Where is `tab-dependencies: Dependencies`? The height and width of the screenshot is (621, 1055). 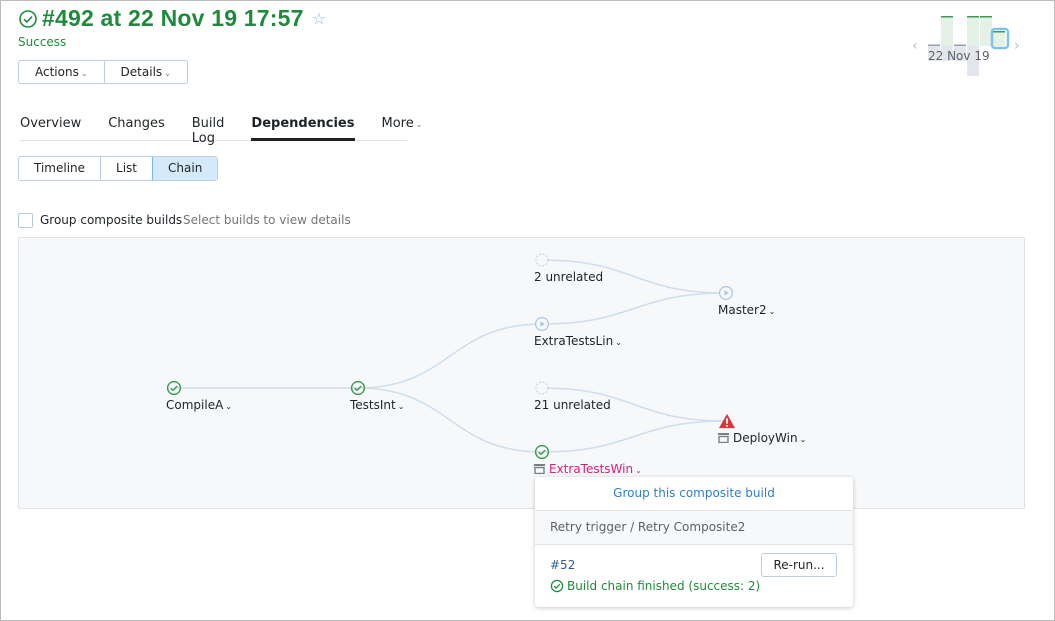
tab-dependencies: Dependencies is located at coordinates (303, 128).